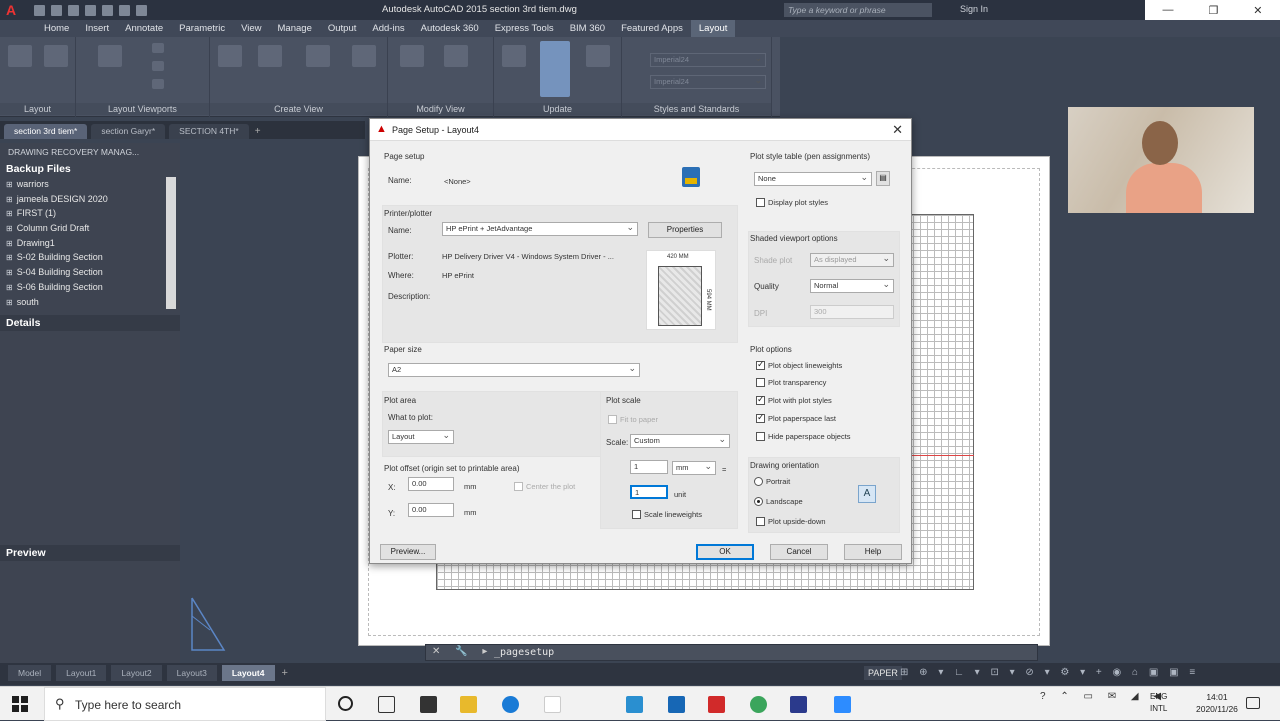 This screenshot has width=1280, height=721. I want to click on edge-icon, so click(510, 704).